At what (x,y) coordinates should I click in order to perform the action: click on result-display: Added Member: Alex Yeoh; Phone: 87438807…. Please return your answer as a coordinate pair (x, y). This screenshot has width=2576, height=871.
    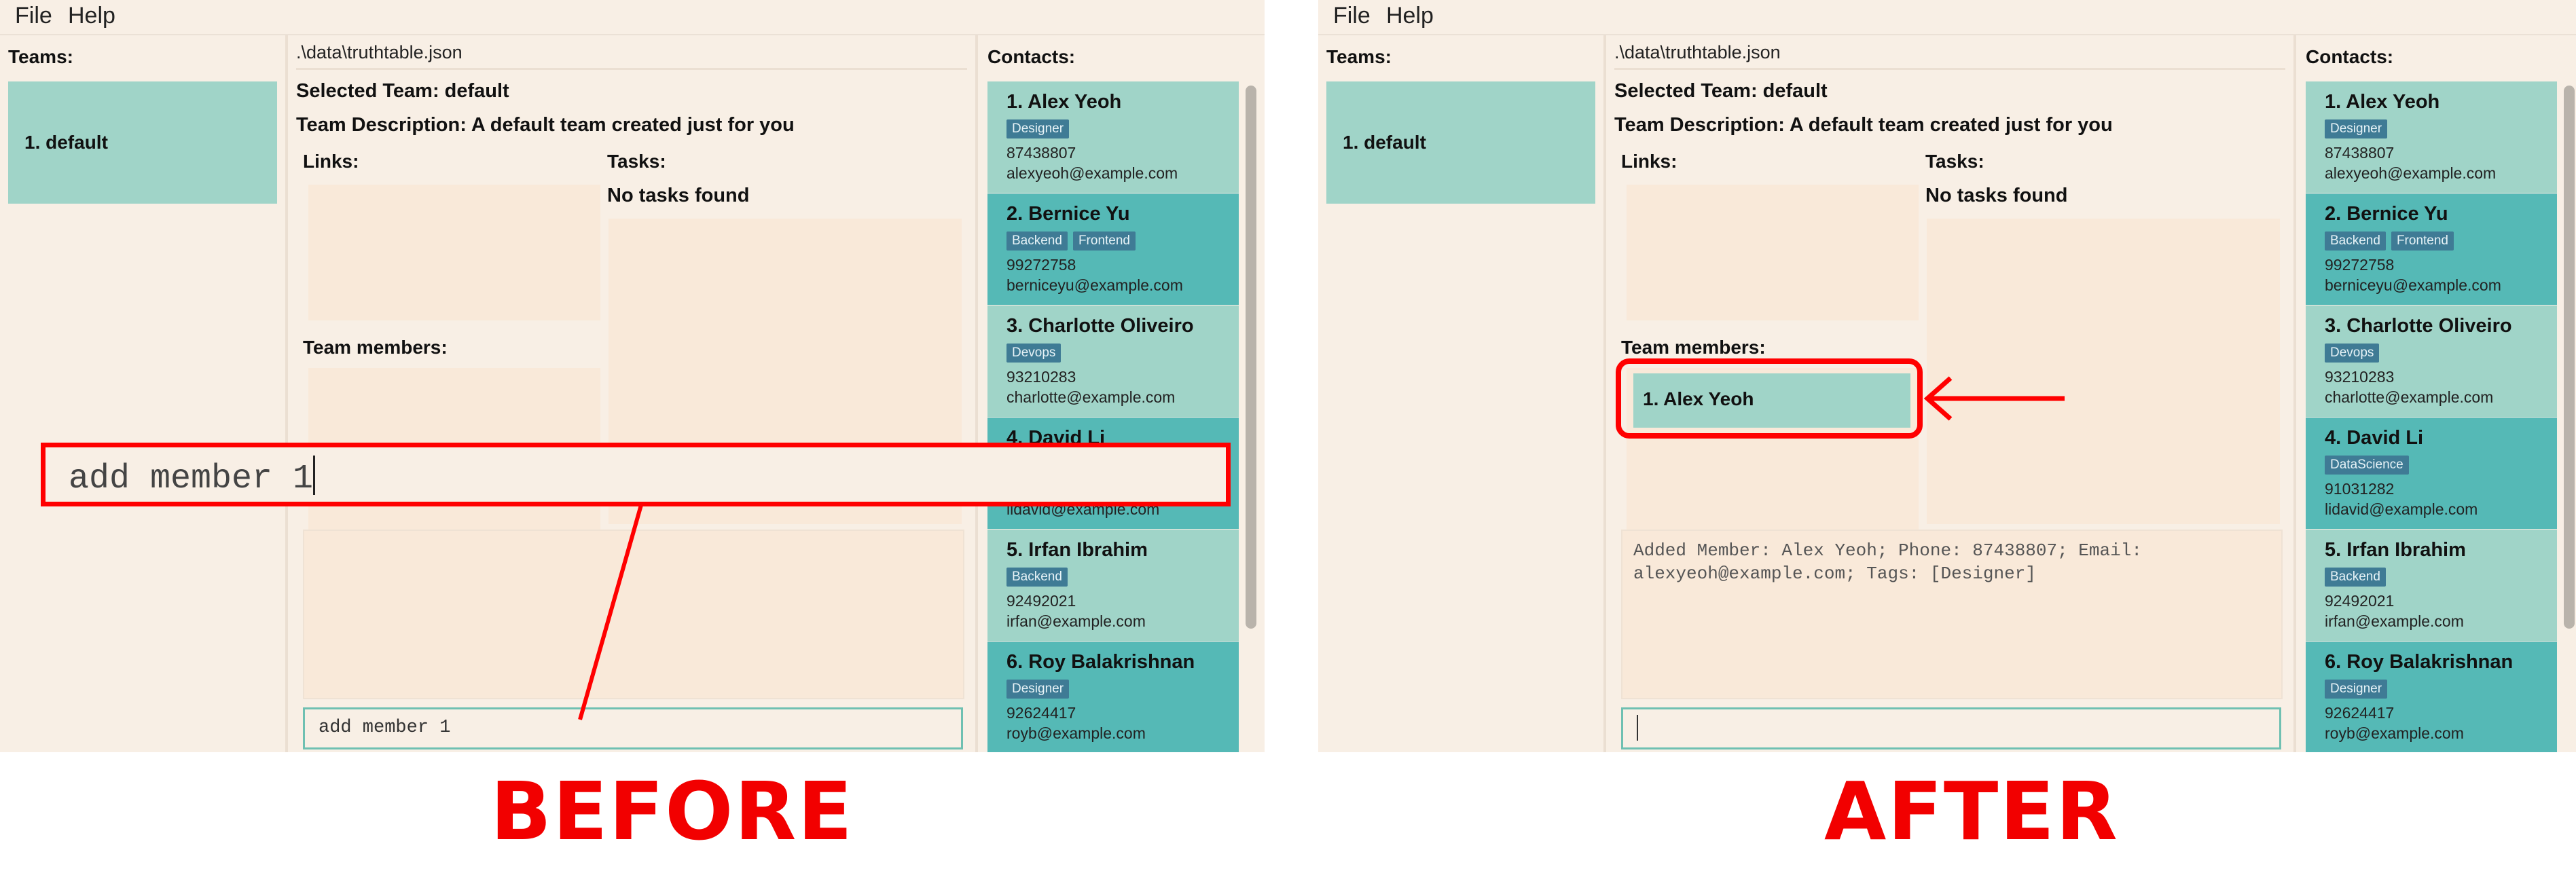
    Looking at the image, I should click on (1952, 614).